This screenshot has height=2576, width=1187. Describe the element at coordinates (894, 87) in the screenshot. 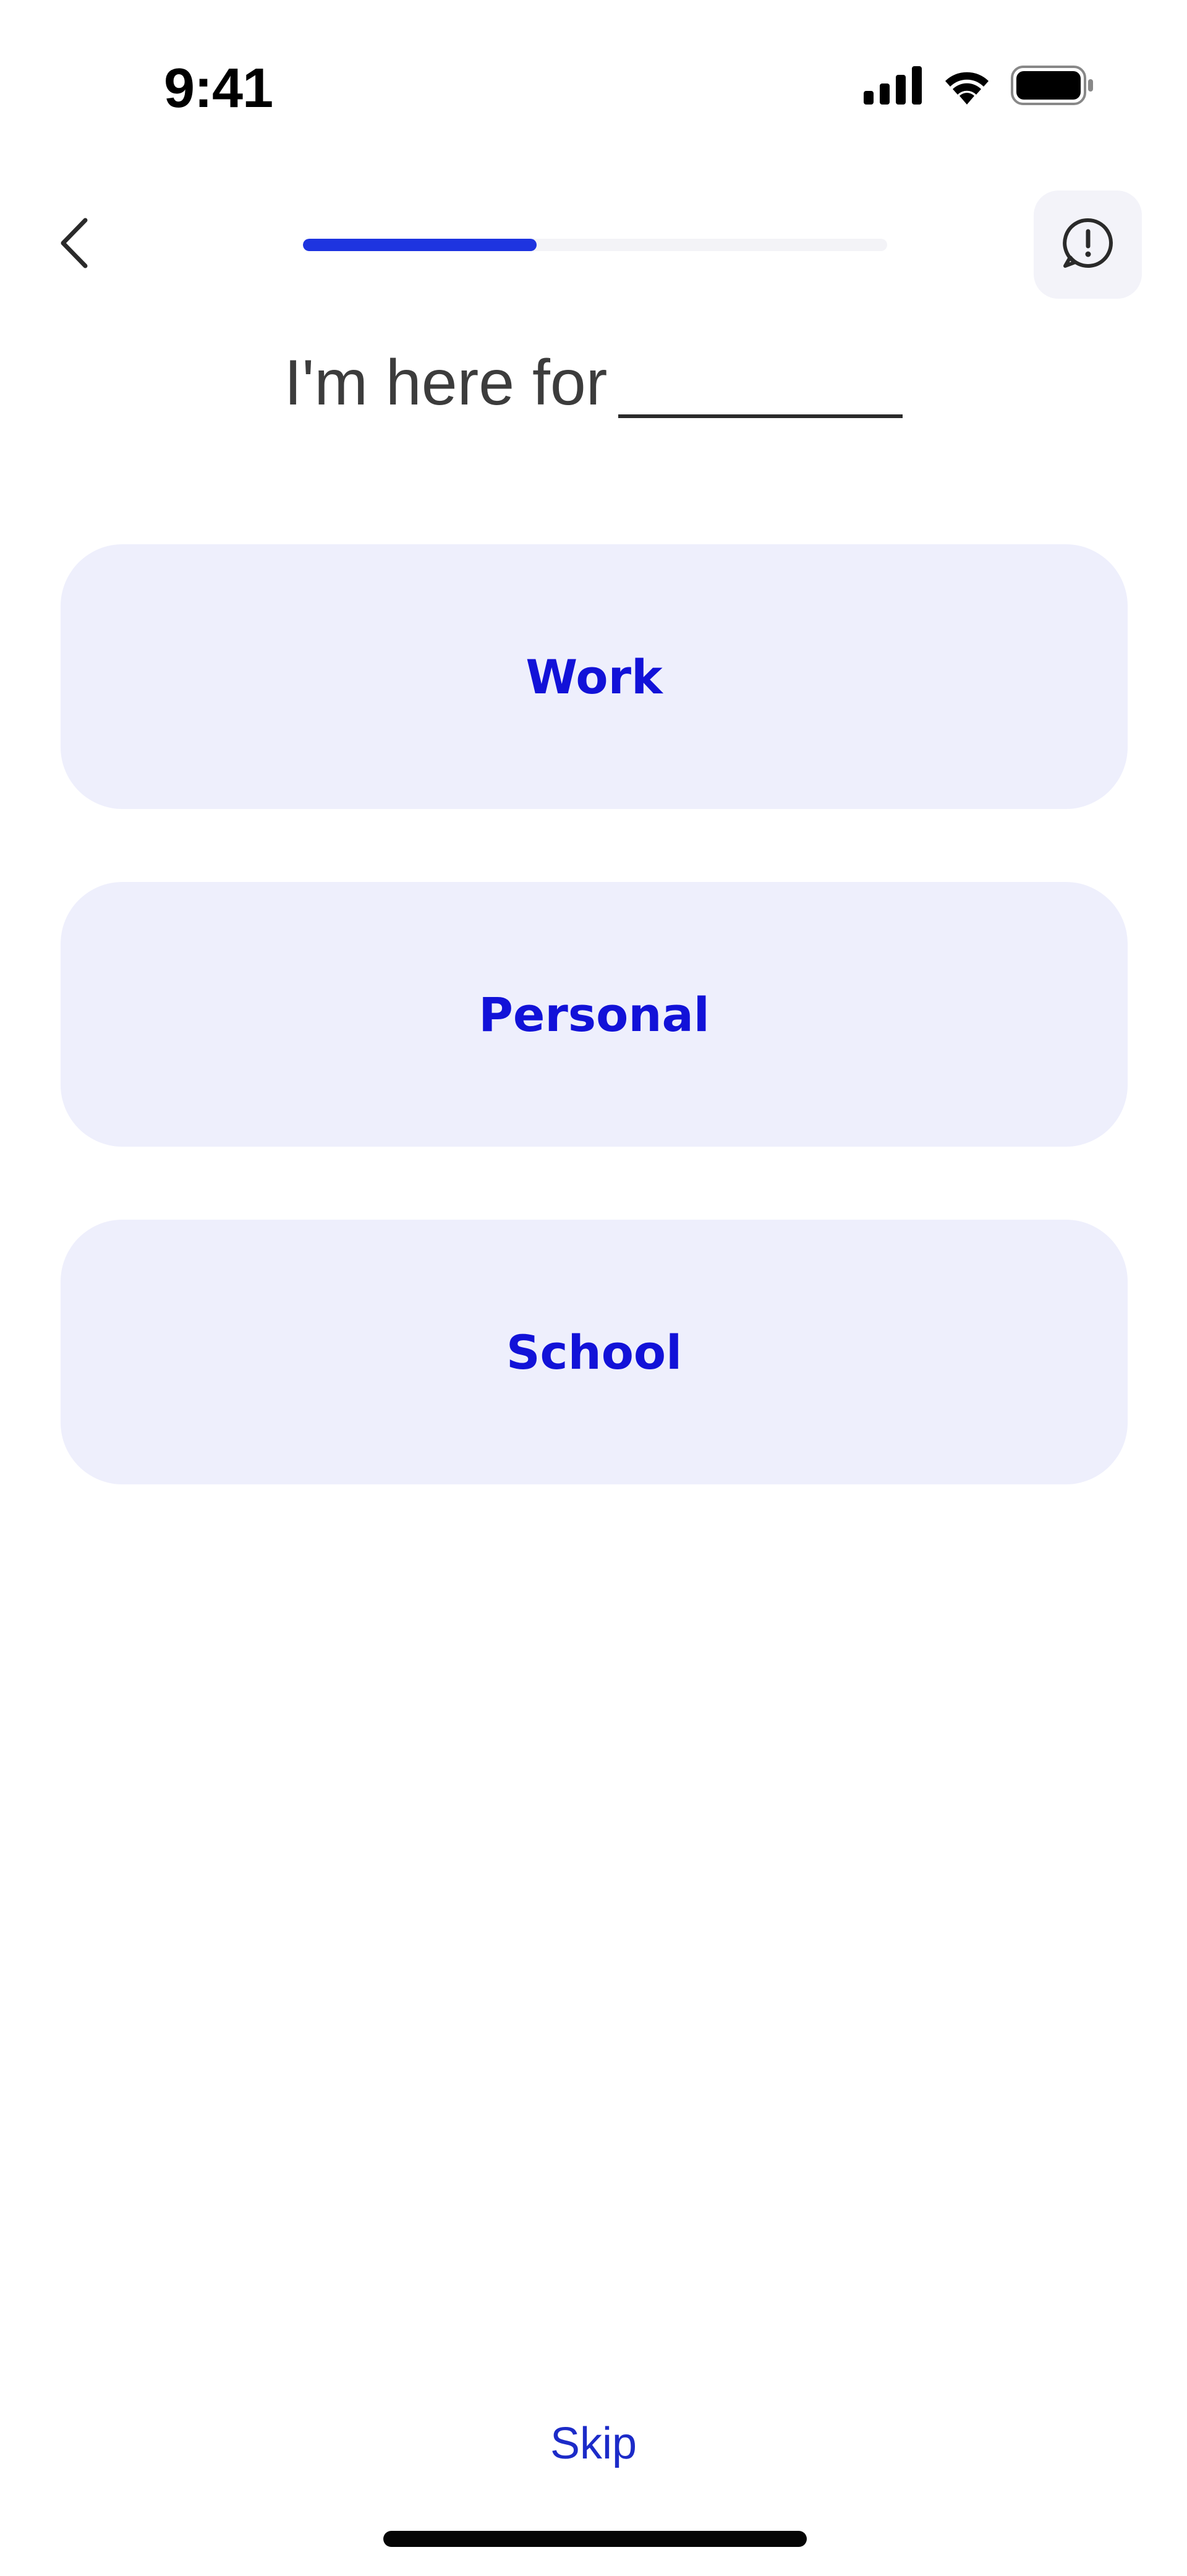

I see `cellular-signal-icon` at that location.